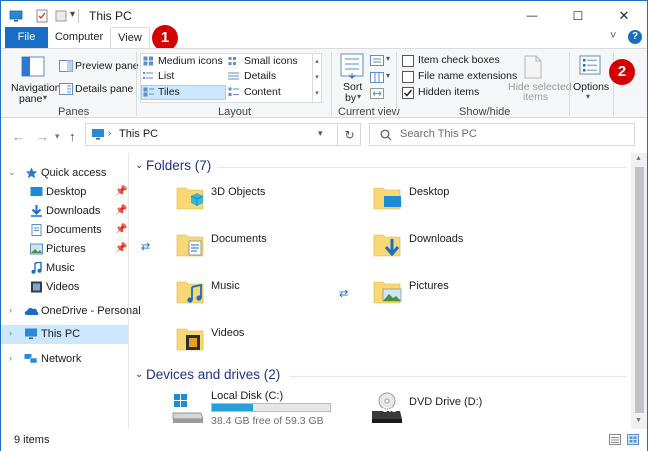  Describe the element at coordinates (262, 92) in the screenshot. I see `layout-content: Content` at that location.